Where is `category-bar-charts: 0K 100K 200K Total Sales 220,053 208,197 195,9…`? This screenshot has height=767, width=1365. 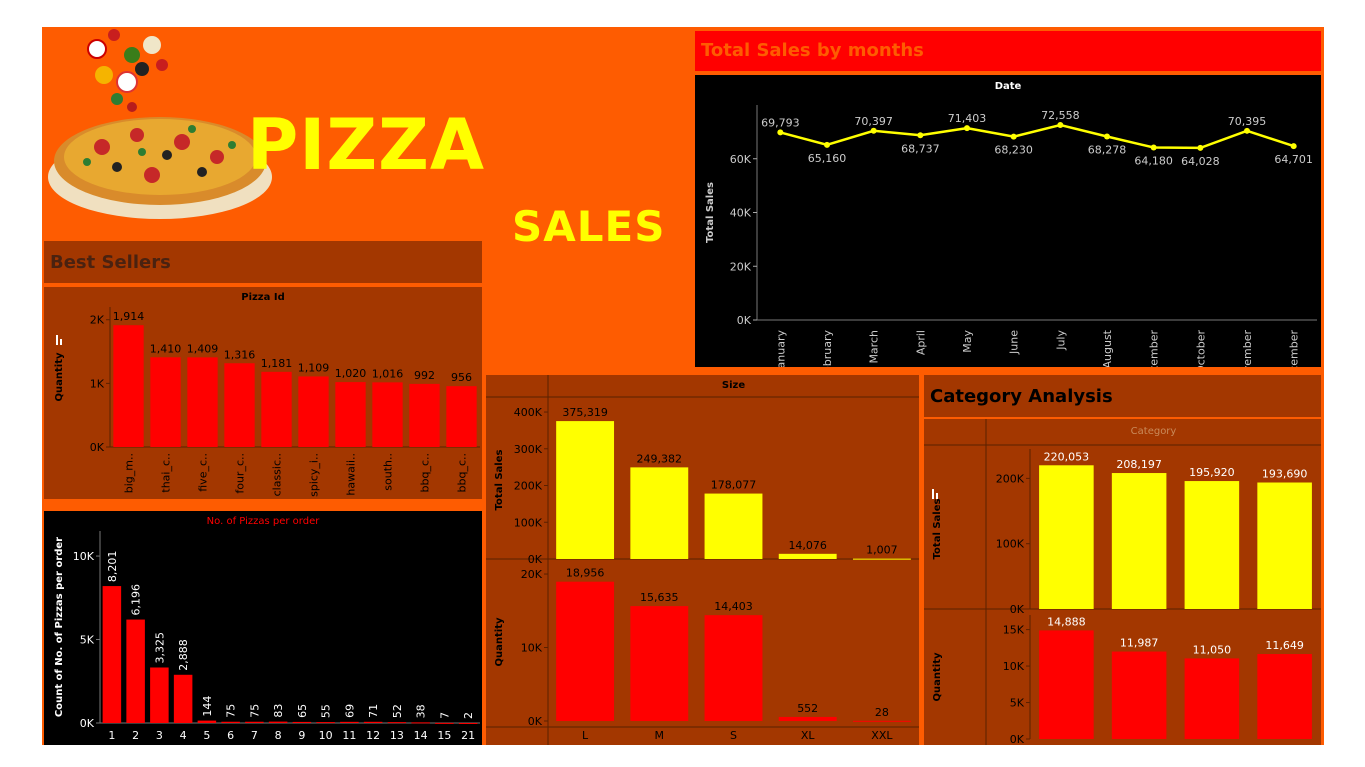
category-bar-charts: 0K 100K 200K Total Sales 220,053 208,197 195,9… is located at coordinates (1122, 582).